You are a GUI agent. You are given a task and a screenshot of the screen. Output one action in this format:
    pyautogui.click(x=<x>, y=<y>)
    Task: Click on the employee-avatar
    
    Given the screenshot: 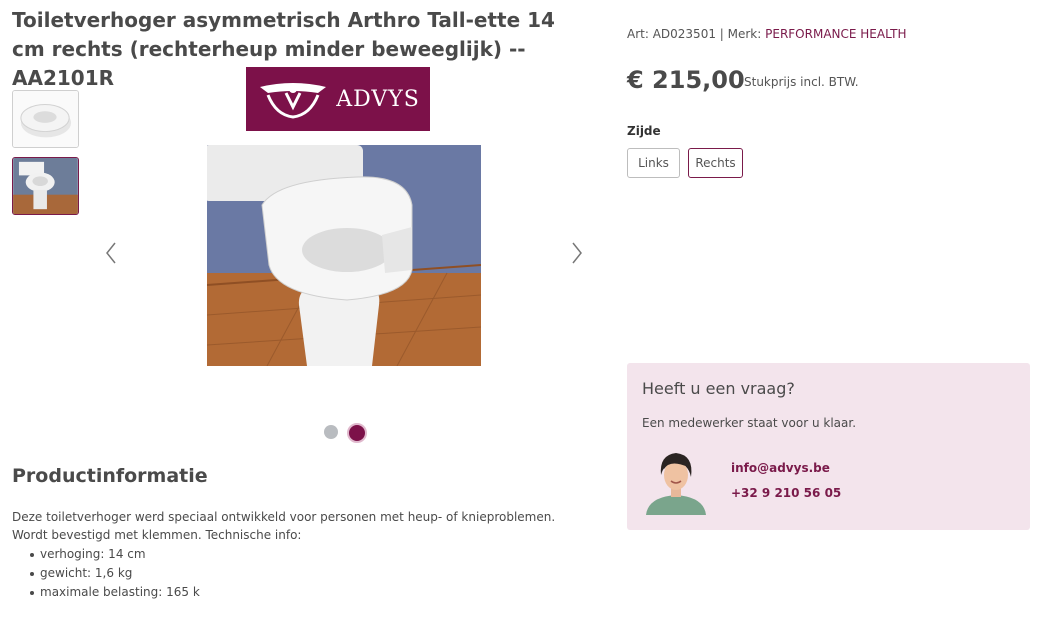 What is the action you would take?
    pyautogui.click(x=676, y=481)
    